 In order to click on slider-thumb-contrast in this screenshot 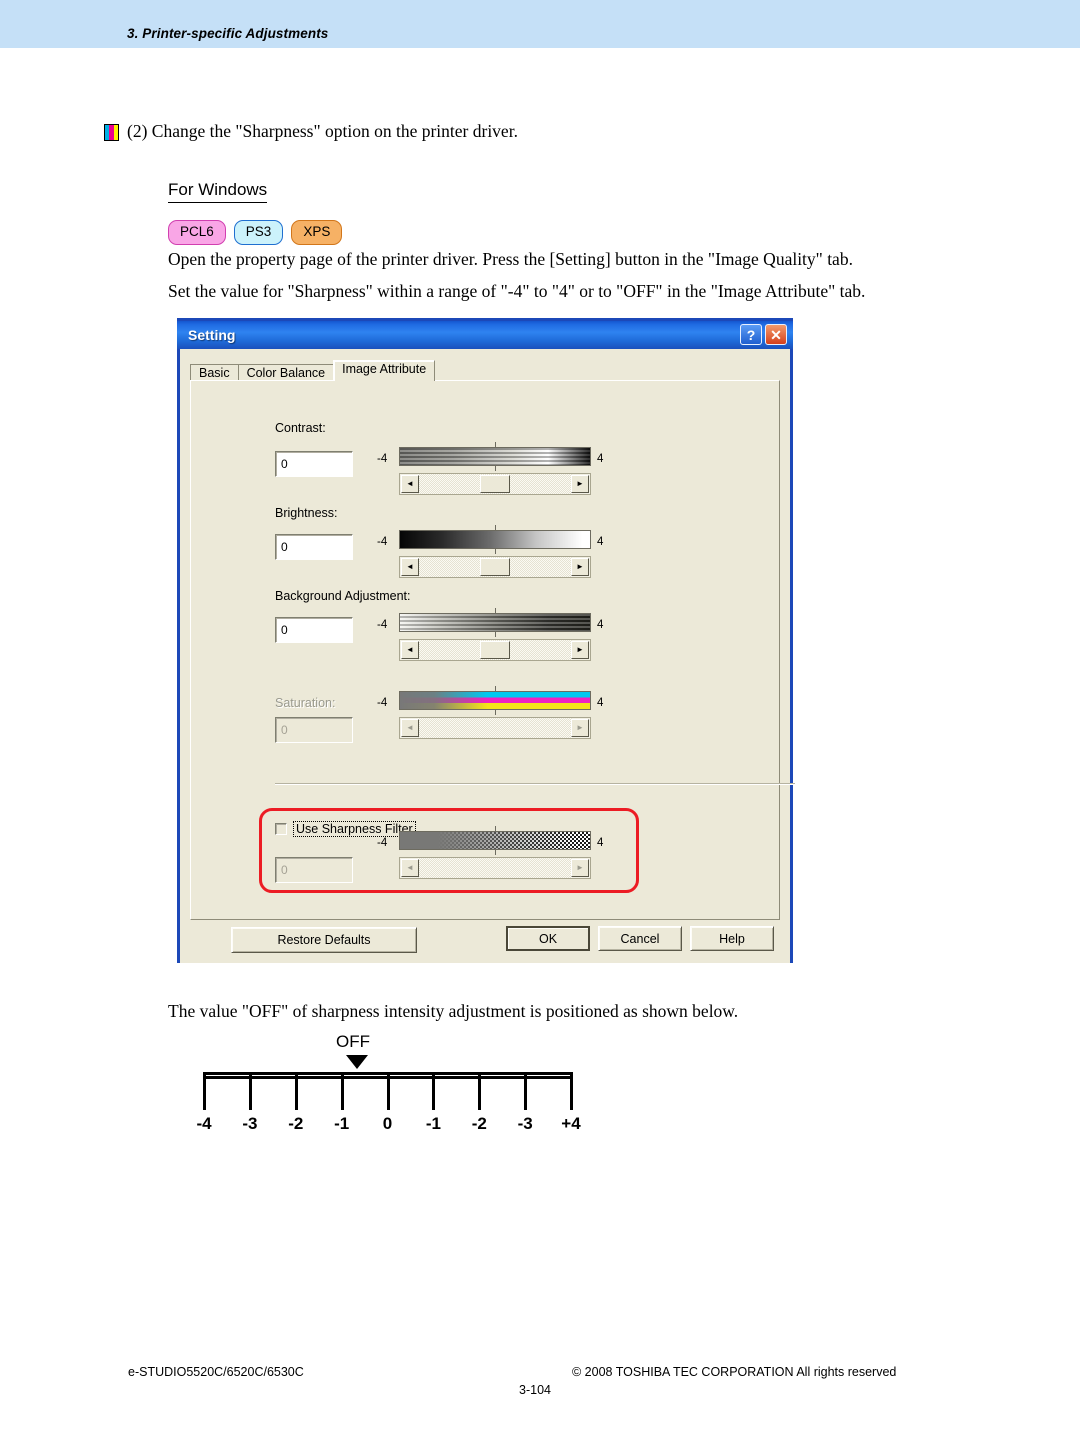, I will do `click(495, 484)`.